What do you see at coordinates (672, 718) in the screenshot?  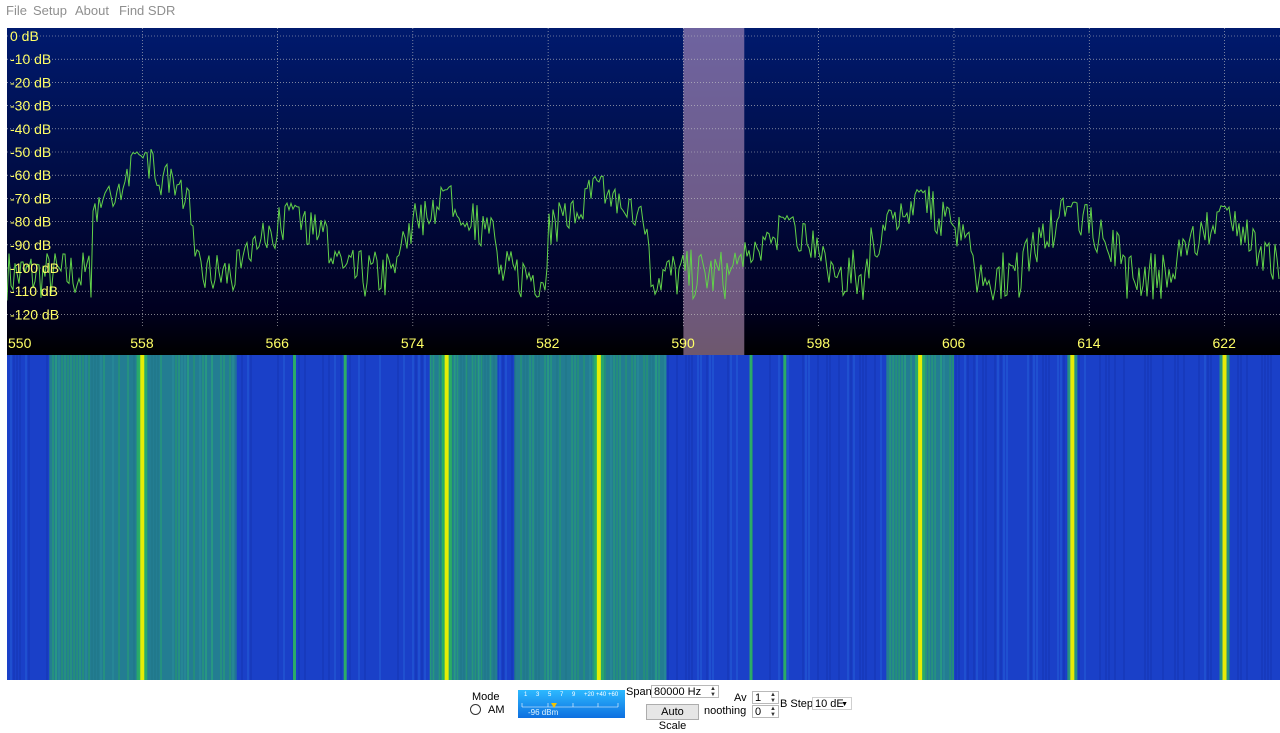 I see `auto-scale-button: Auto Scale` at bounding box center [672, 718].